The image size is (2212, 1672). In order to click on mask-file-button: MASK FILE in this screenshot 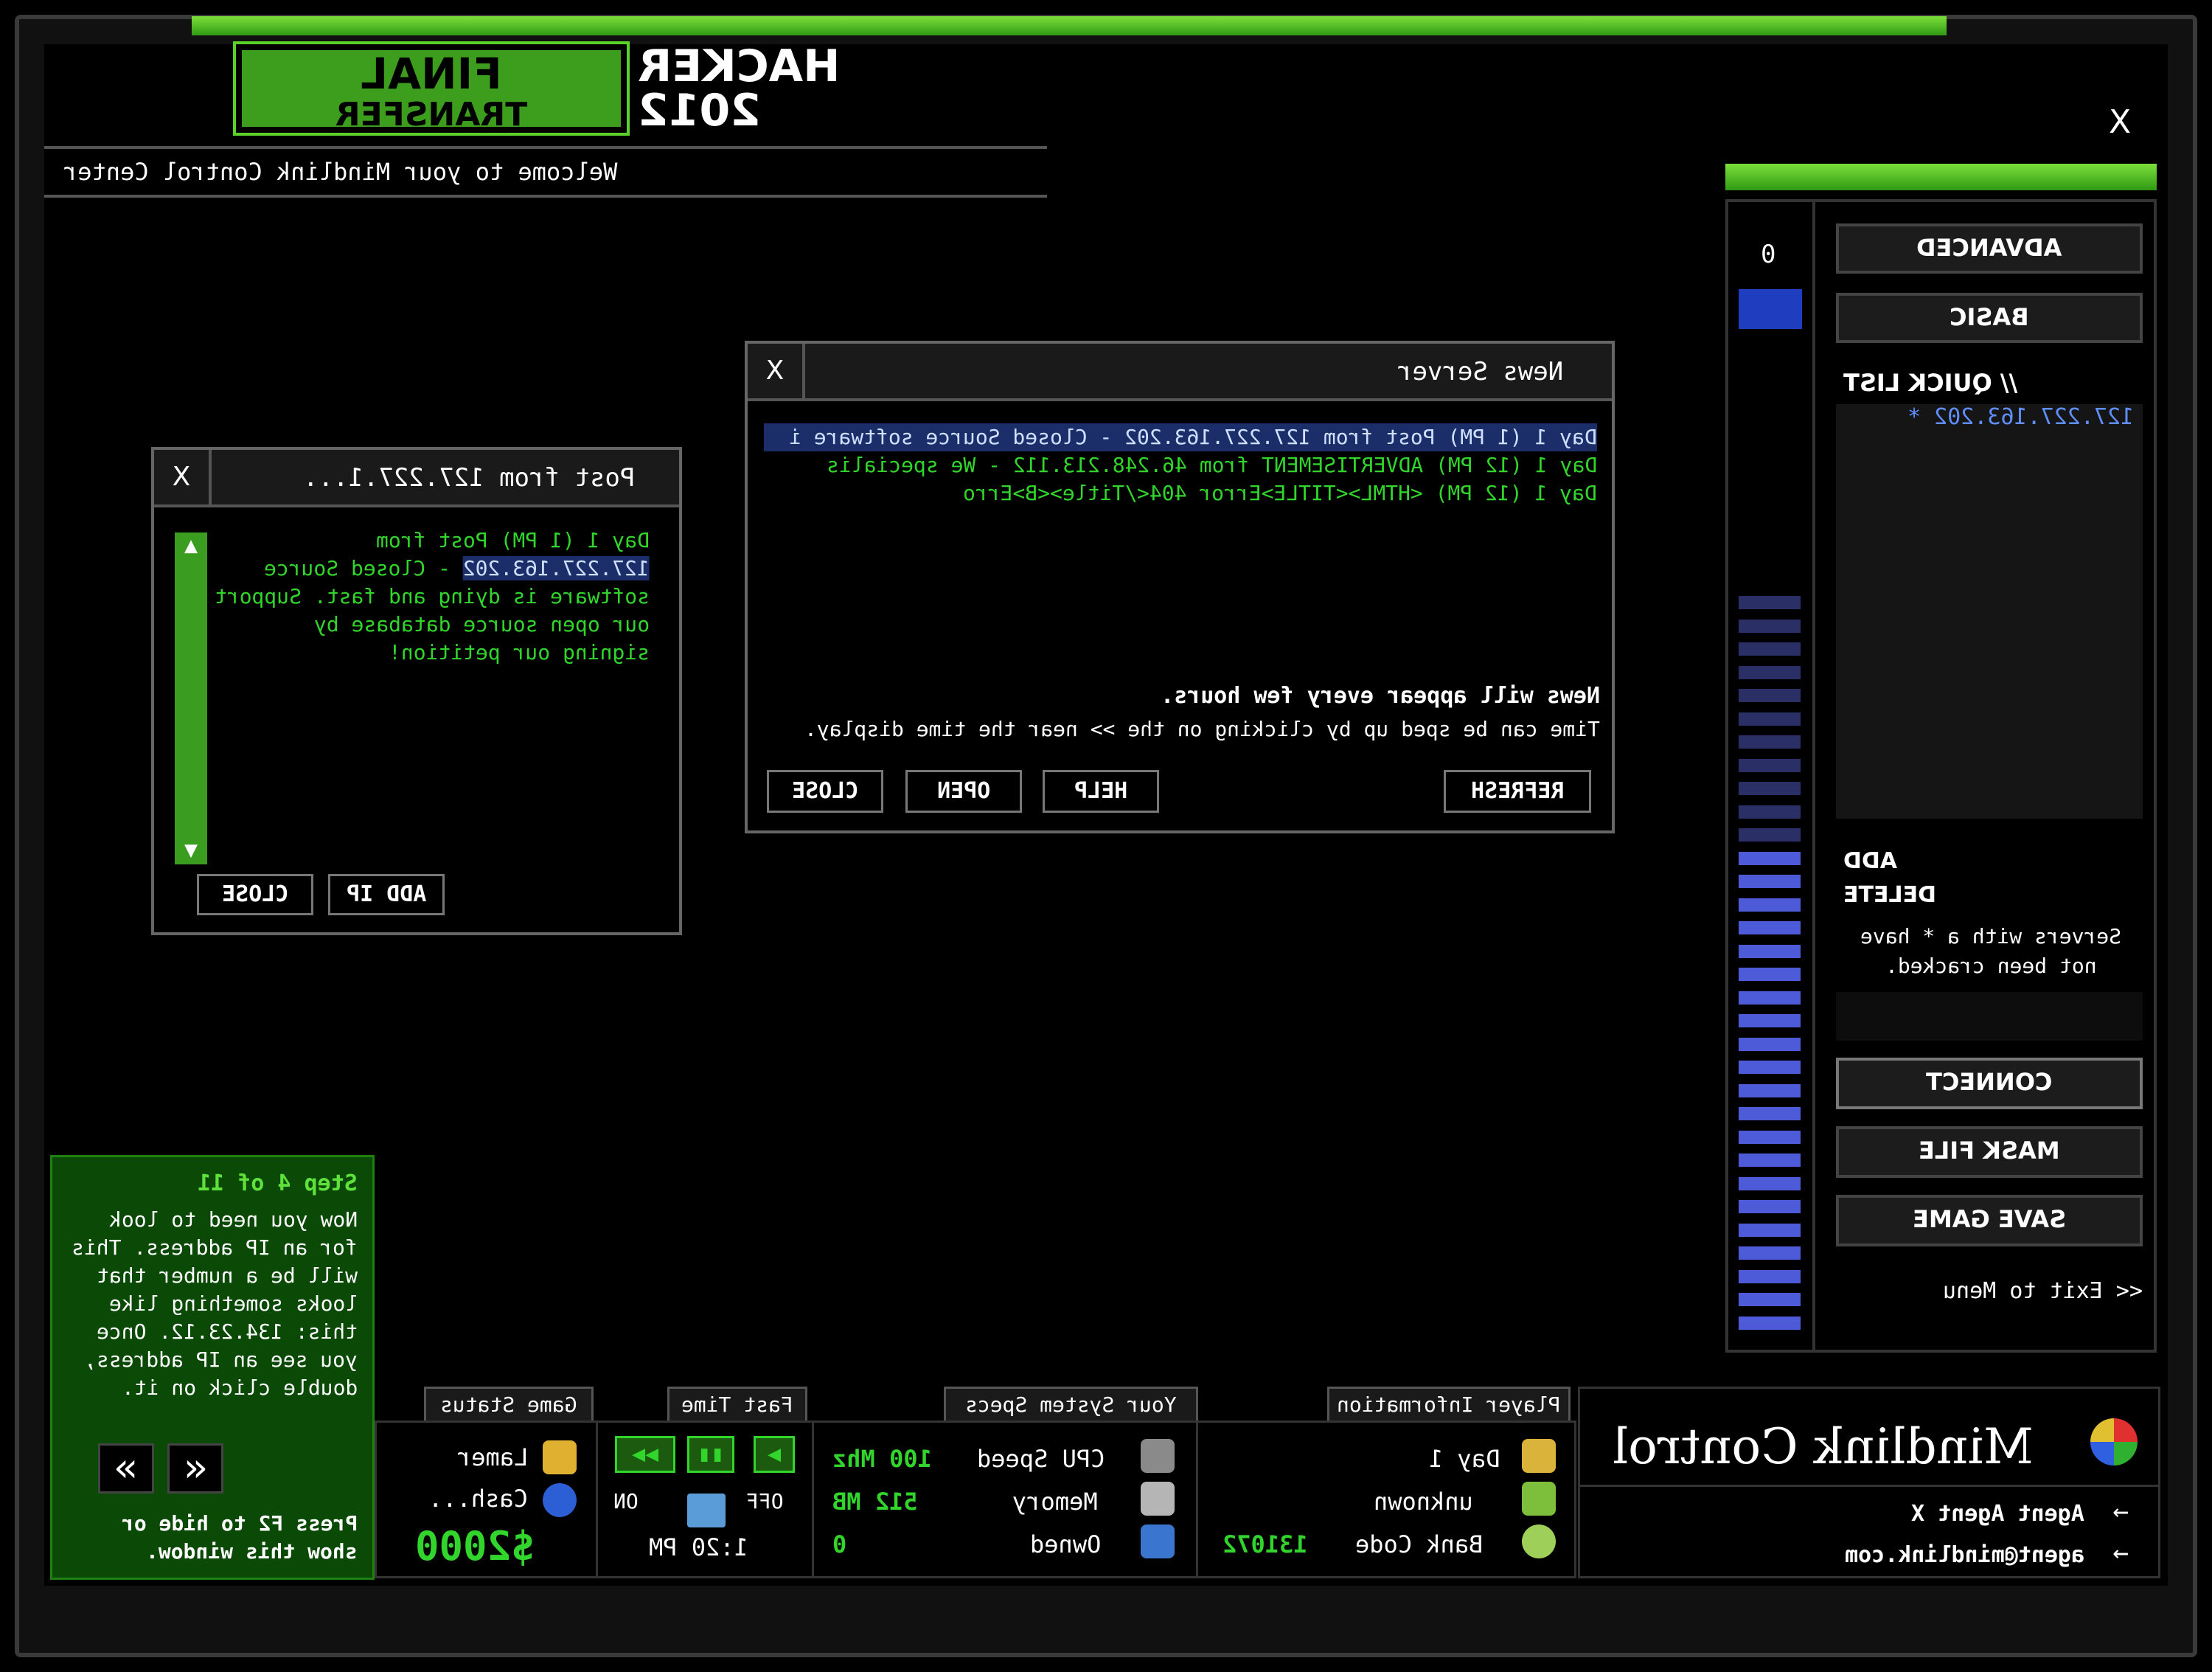, I will do `click(1989, 1152)`.